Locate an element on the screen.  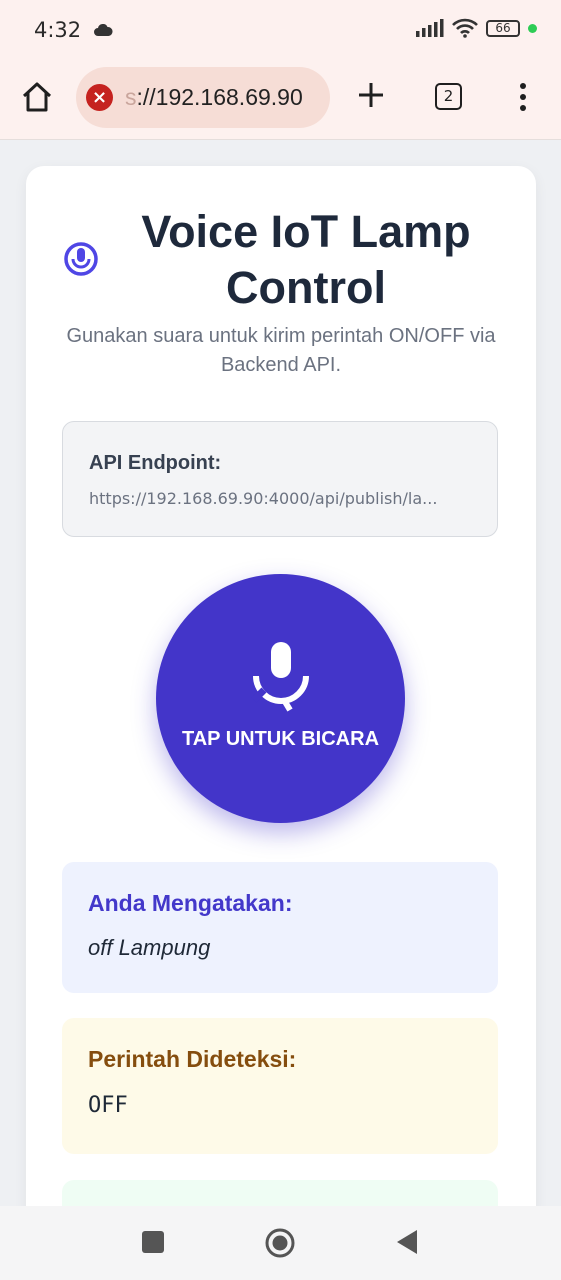
url-text: s://192.168.69.90 is located at coordinates (214, 97).